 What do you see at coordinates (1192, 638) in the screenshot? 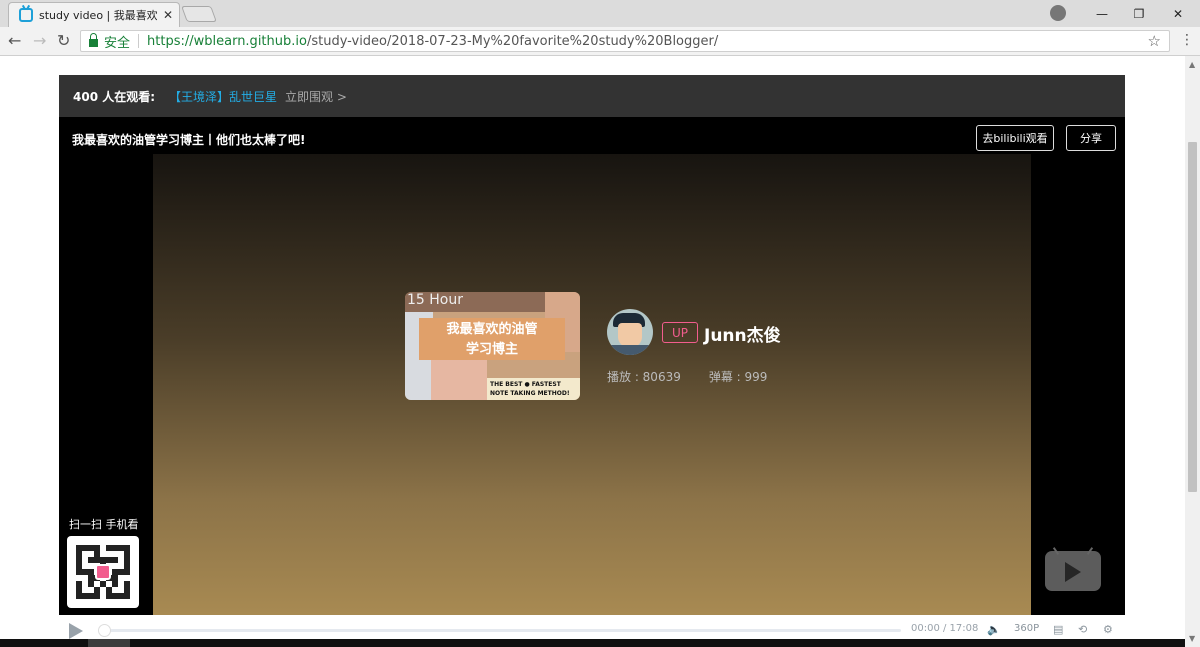
I see `scroll-down-arrow-icon: ▼` at bounding box center [1192, 638].